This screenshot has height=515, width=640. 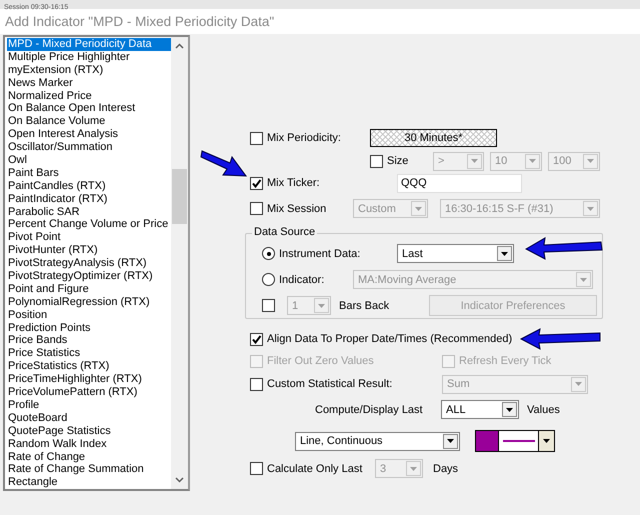 I want to click on list-item: On Balance Open Interest, so click(x=89, y=109).